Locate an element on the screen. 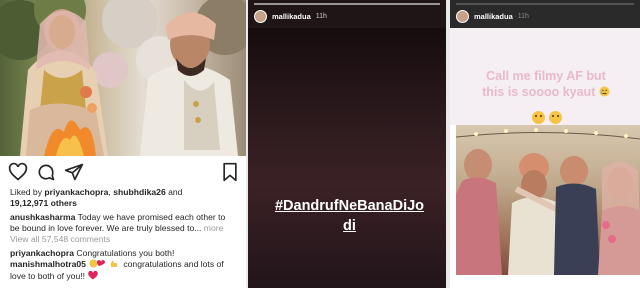 The width and height of the screenshot is (640, 288). share-icon is located at coordinates (74, 172).